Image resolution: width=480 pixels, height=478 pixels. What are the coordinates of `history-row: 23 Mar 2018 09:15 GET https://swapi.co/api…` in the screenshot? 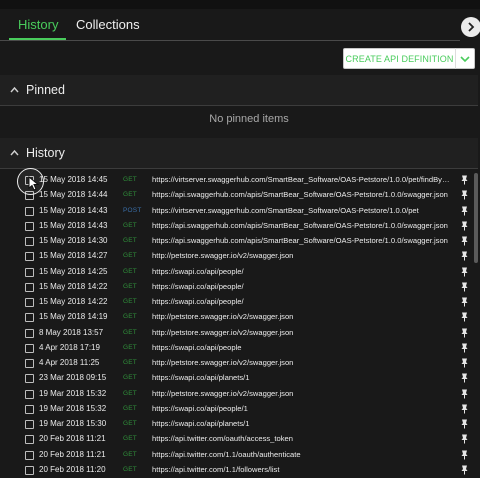 It's located at (236, 378).